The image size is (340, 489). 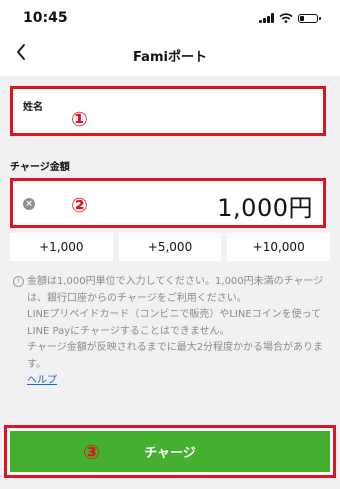 I want to click on help-link: ヘルプ, so click(x=42, y=381).